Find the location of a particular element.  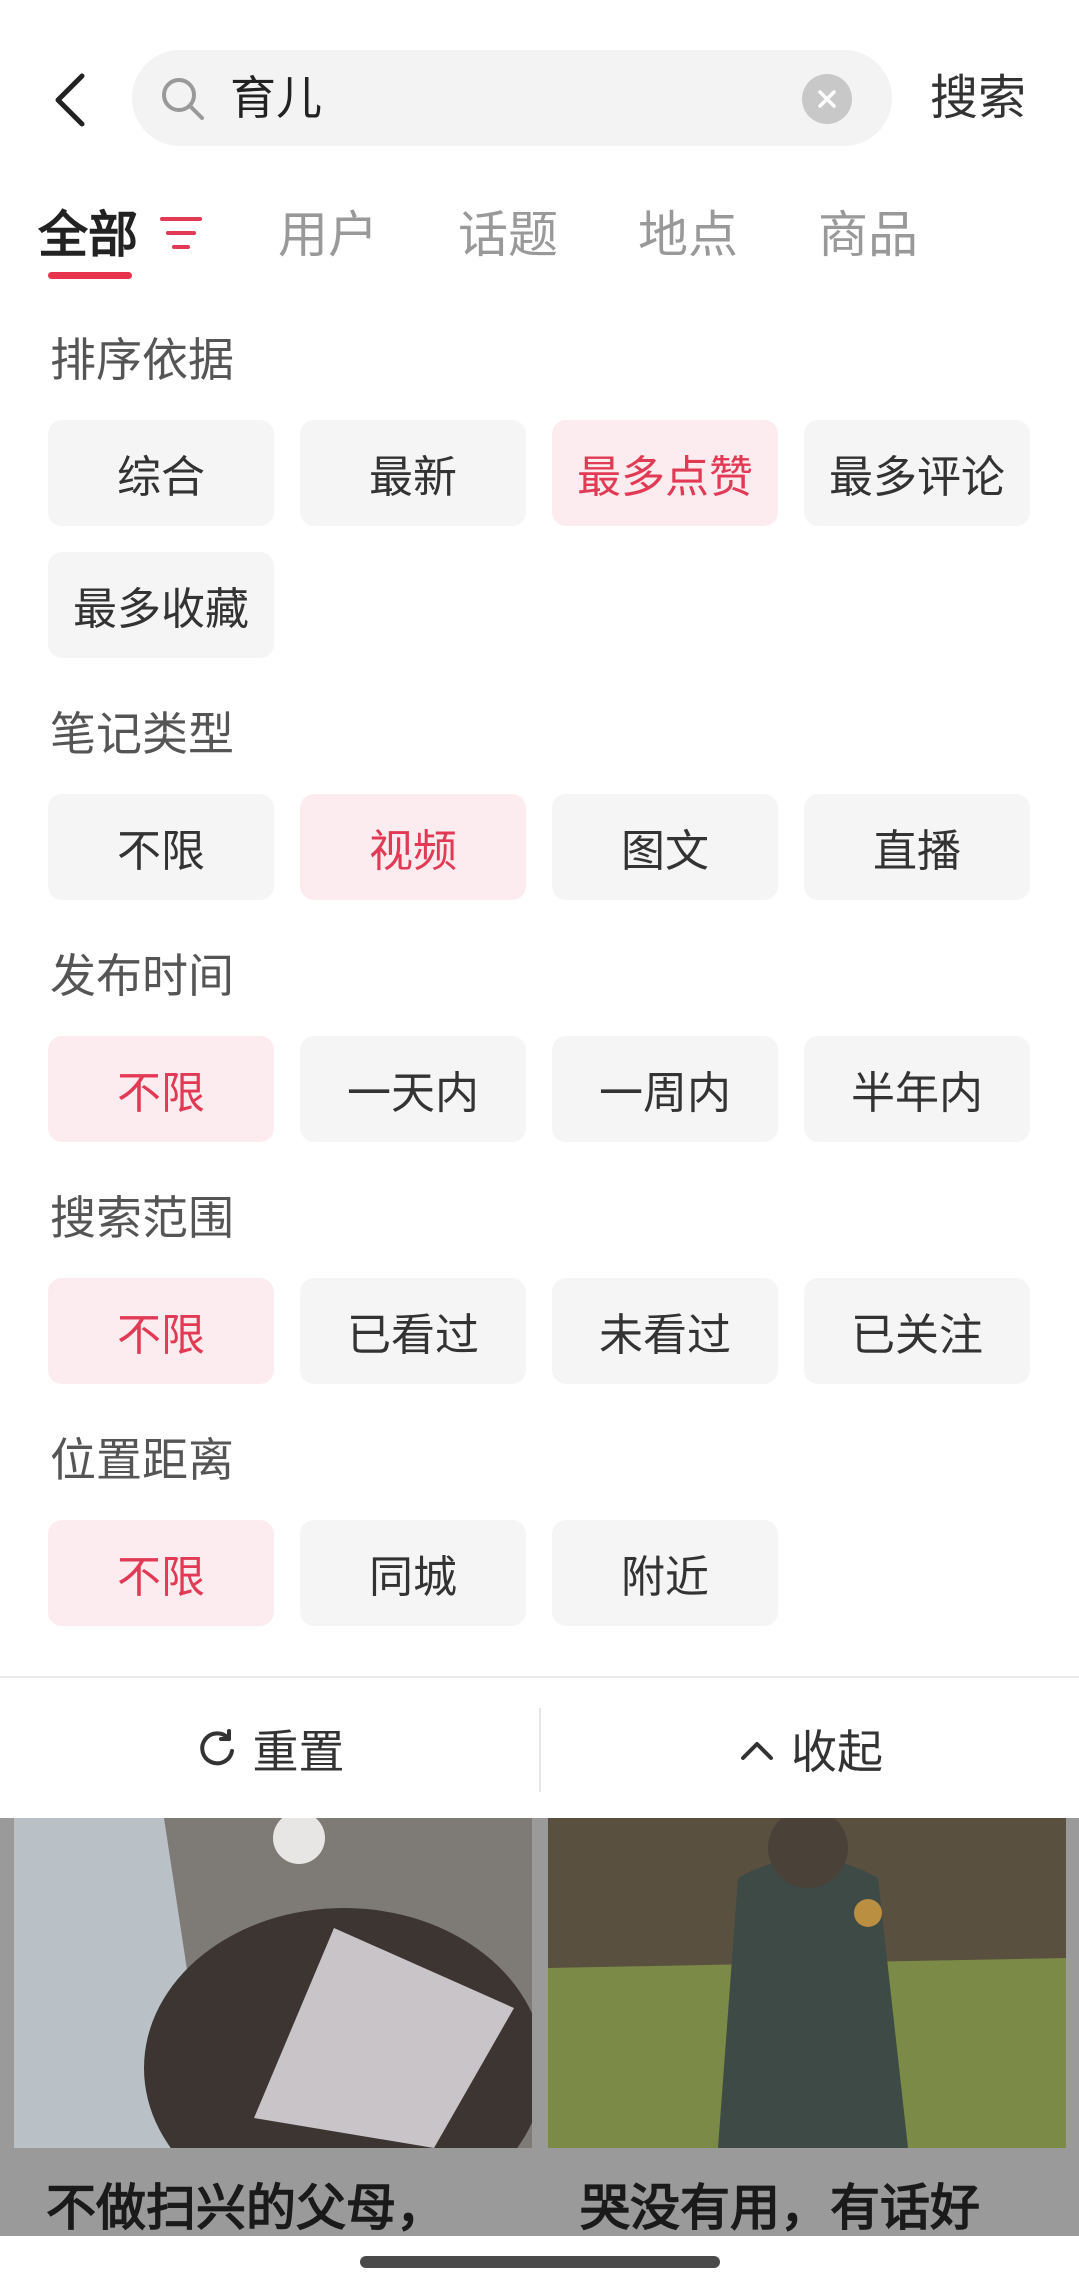

collapse-button: 收起 is located at coordinates (810, 1749).